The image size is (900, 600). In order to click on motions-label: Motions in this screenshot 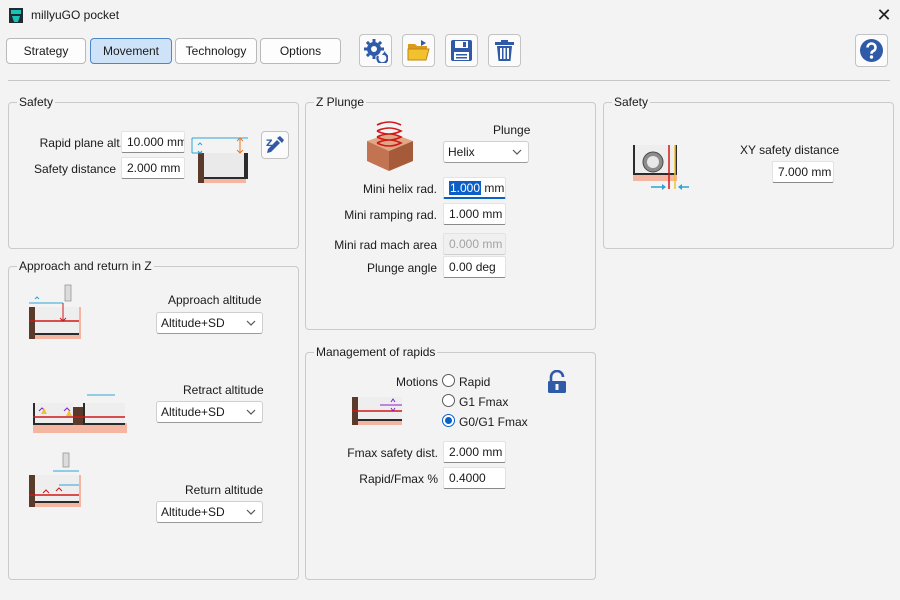, I will do `click(416, 382)`.